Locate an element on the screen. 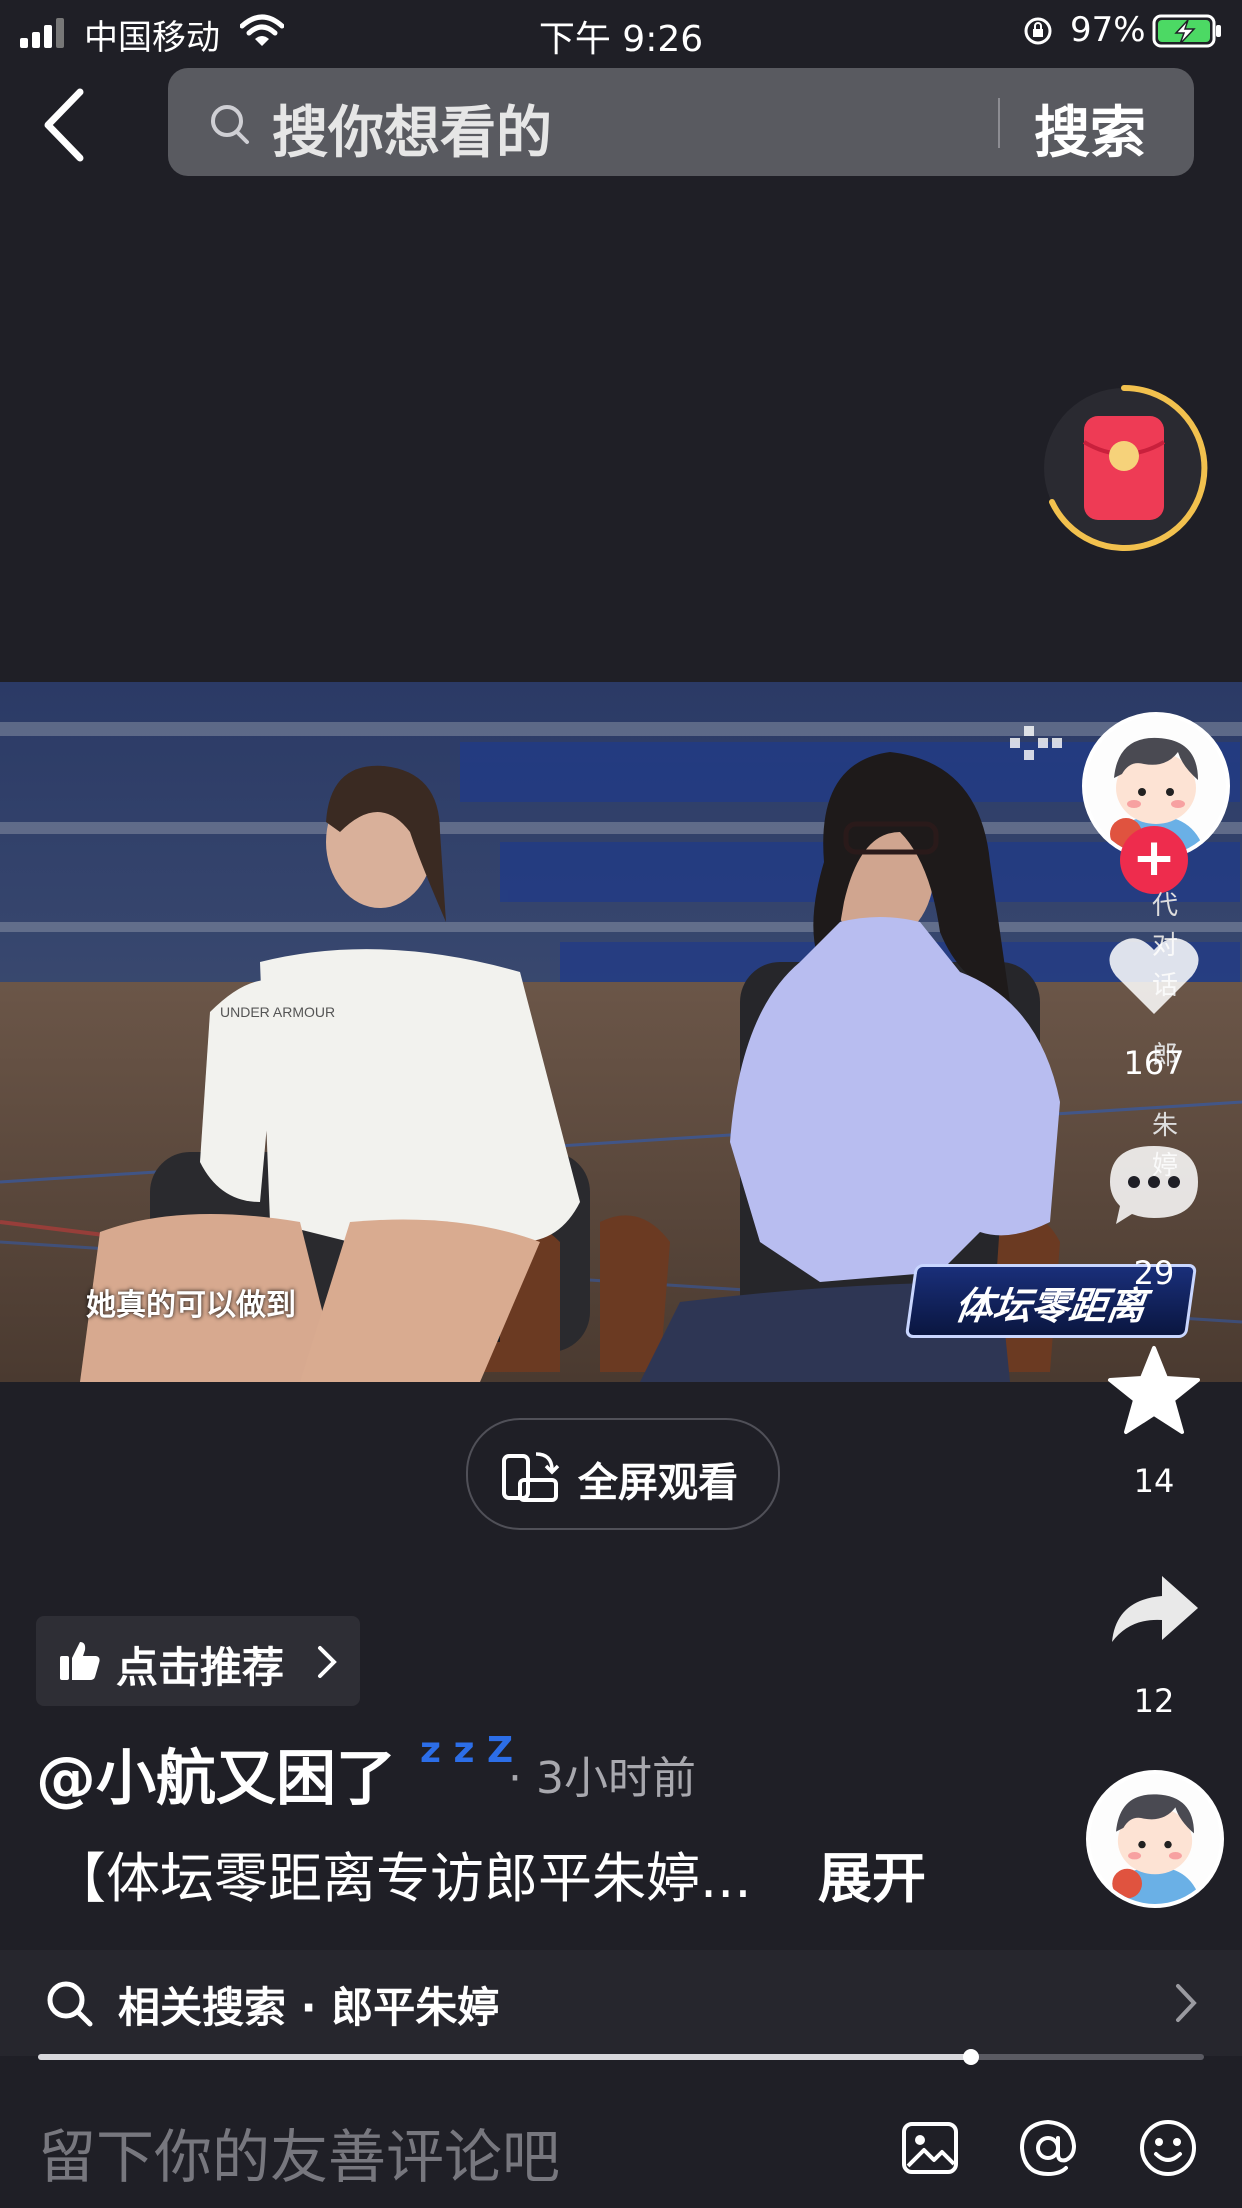 The image size is (1242, 2208). favorite-count: 14 is located at coordinates (1154, 1481).